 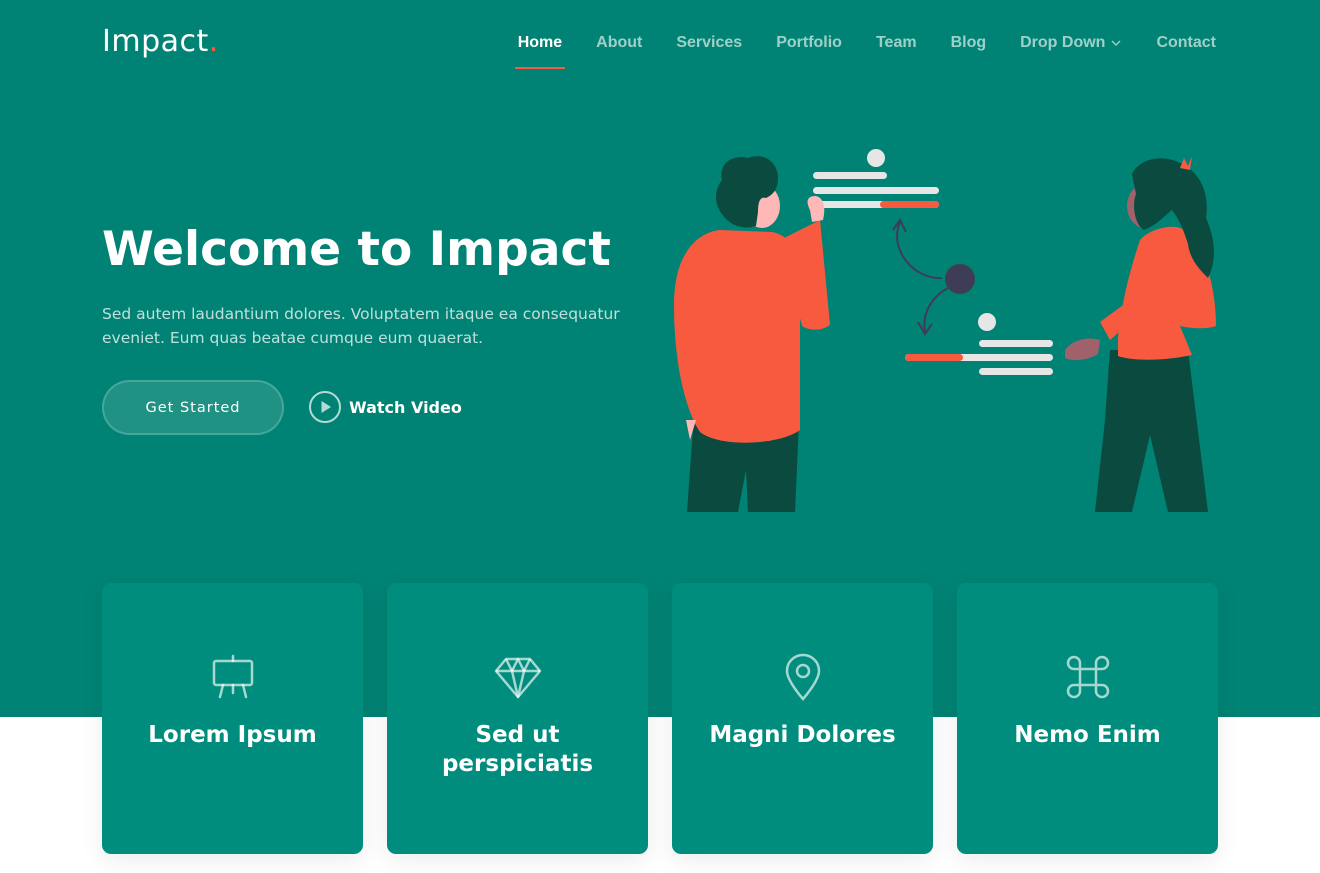 What do you see at coordinates (232, 676) in the screenshot?
I see `easel-icon` at bounding box center [232, 676].